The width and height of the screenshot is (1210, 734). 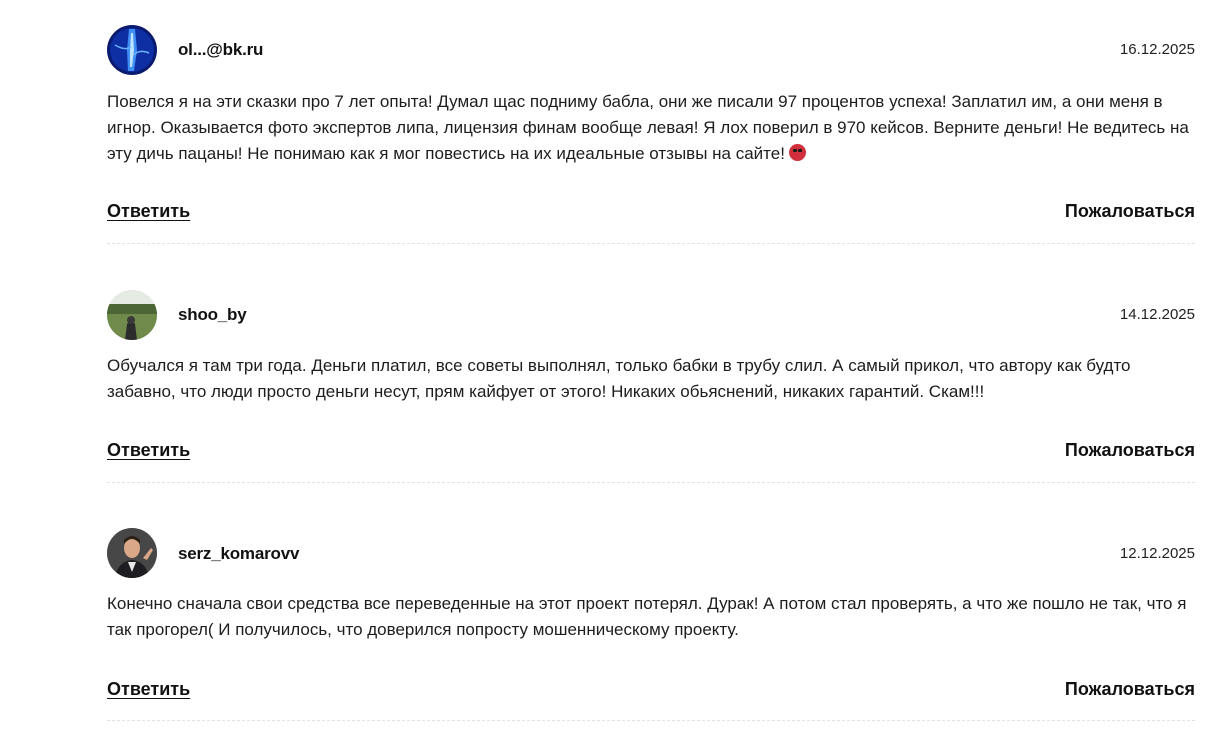 I want to click on angry-face-emoji-icon, so click(x=797, y=152).